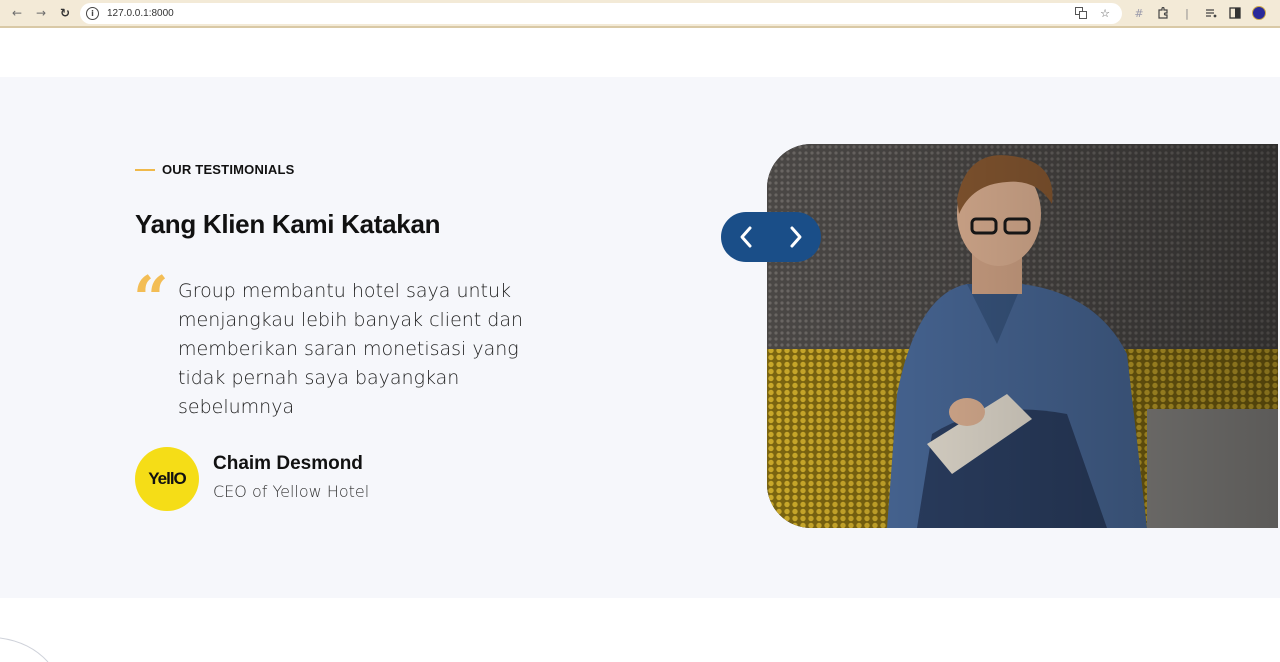 Image resolution: width=1280 pixels, height=662 pixels. I want to click on yellow-hotel-logo: YellO, so click(167, 478).